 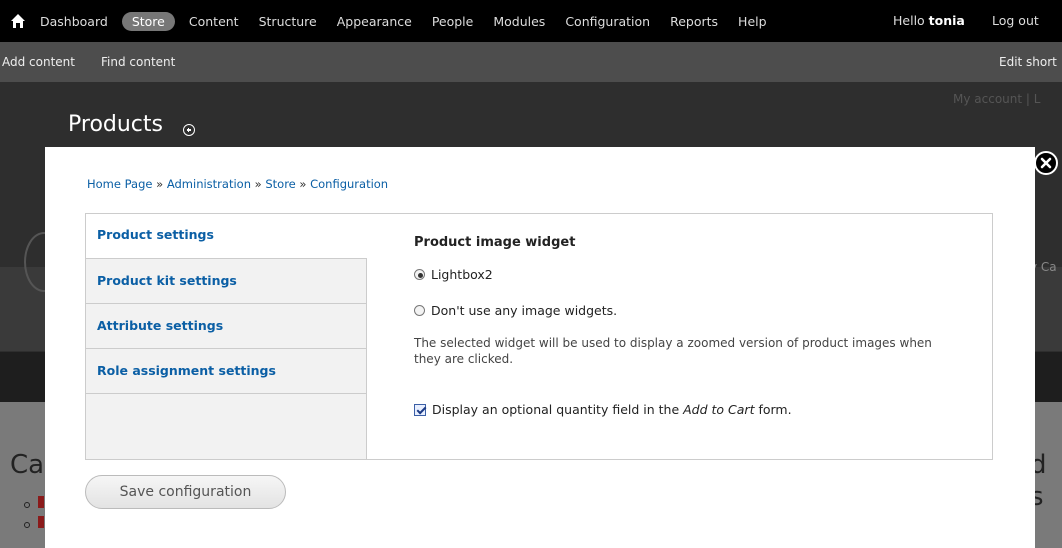 I want to click on option-lightbox2: Lightbox2, so click(x=453, y=274).